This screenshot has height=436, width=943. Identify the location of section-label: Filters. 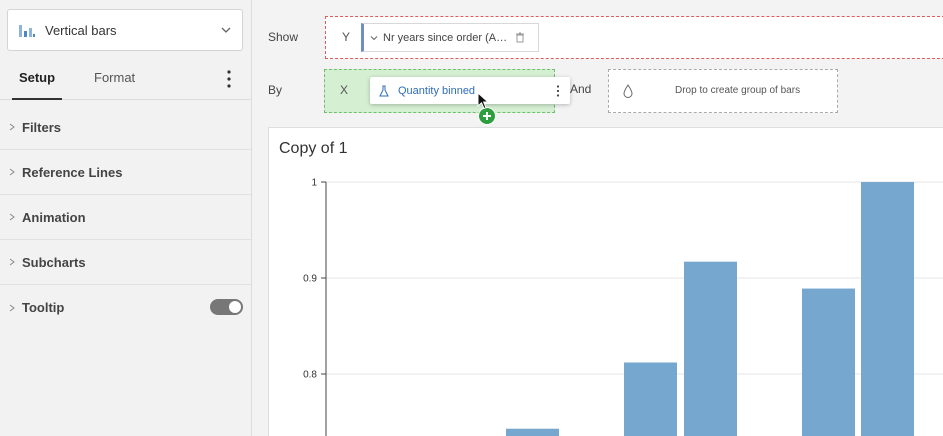
(42, 127).